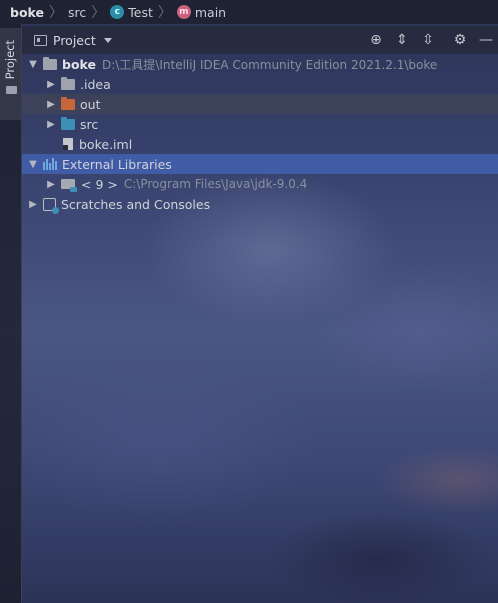 Image resolution: width=498 pixels, height=603 pixels. Describe the element at coordinates (68, 144) in the screenshot. I see `file-icon` at that location.